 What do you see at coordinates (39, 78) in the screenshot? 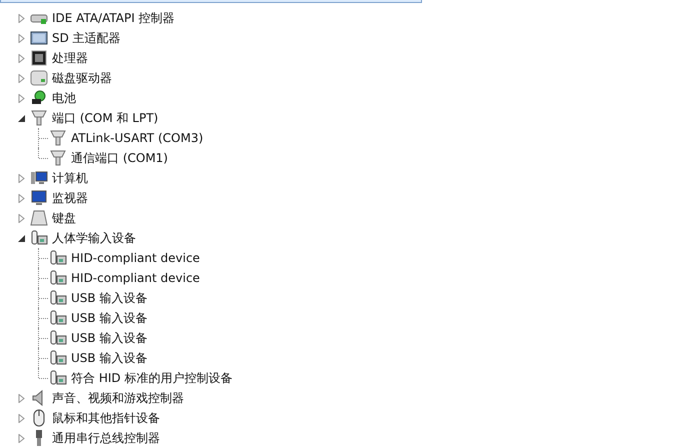
I see `disk-drive-icon` at bounding box center [39, 78].